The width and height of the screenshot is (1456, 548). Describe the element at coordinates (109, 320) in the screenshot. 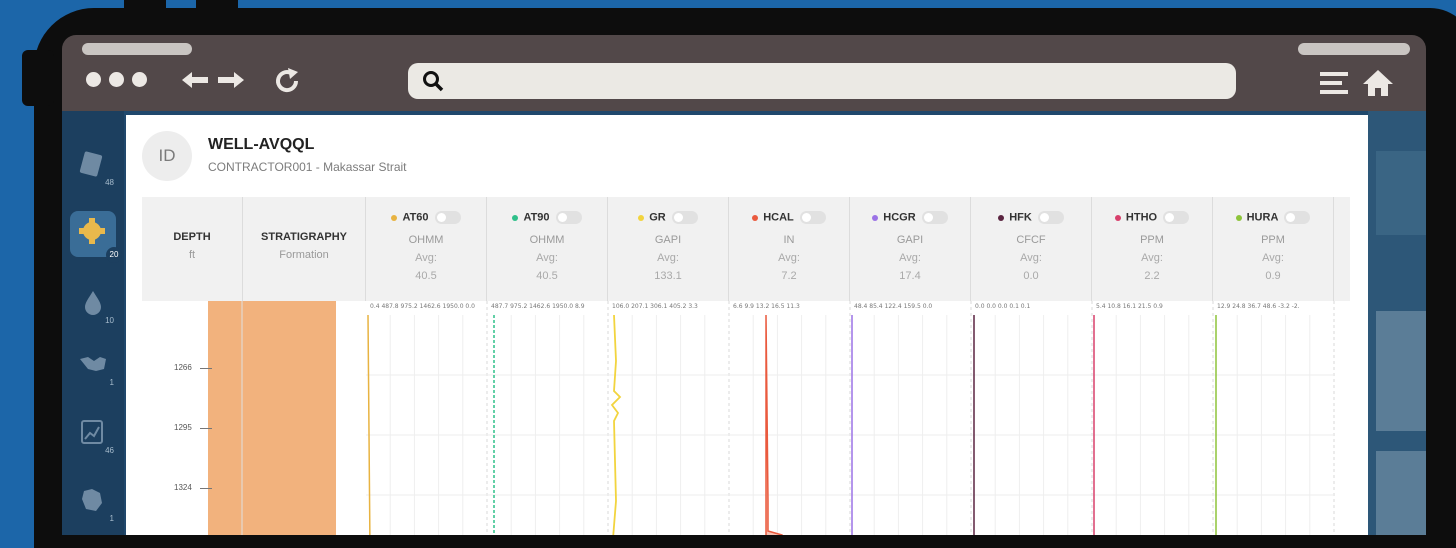

I see `sidebar-count: 10` at that location.